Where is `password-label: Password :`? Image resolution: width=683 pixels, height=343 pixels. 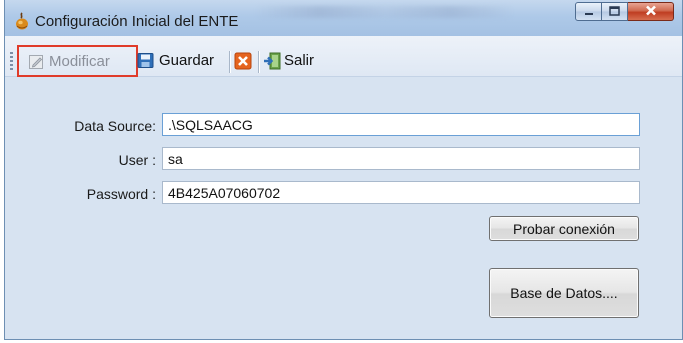
password-label: Password : is located at coordinates (121, 194).